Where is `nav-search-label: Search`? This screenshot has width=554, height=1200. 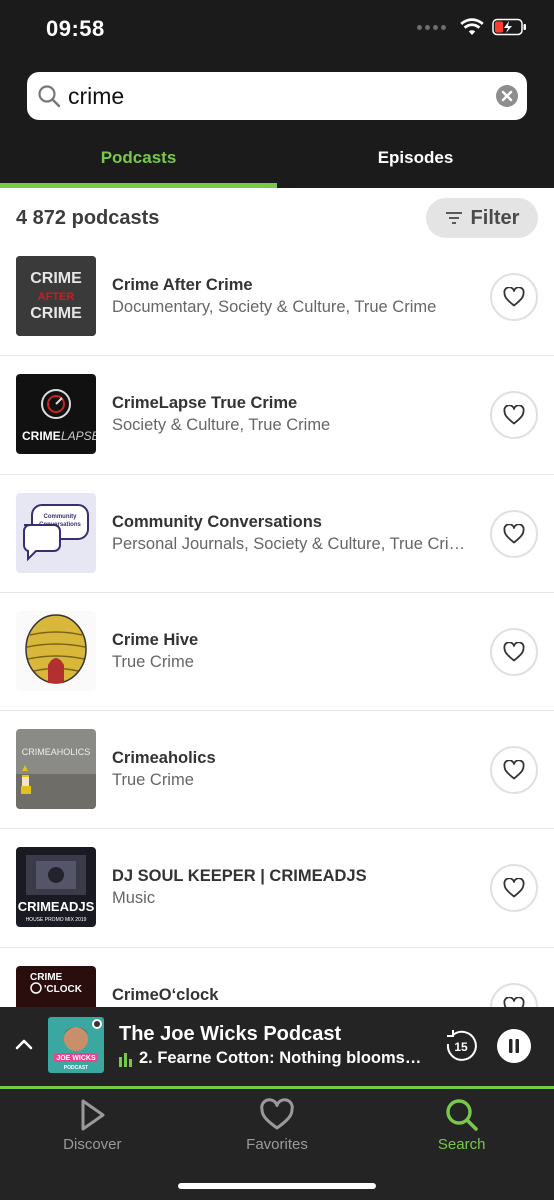 nav-search-label: Search is located at coordinates (461, 1144).